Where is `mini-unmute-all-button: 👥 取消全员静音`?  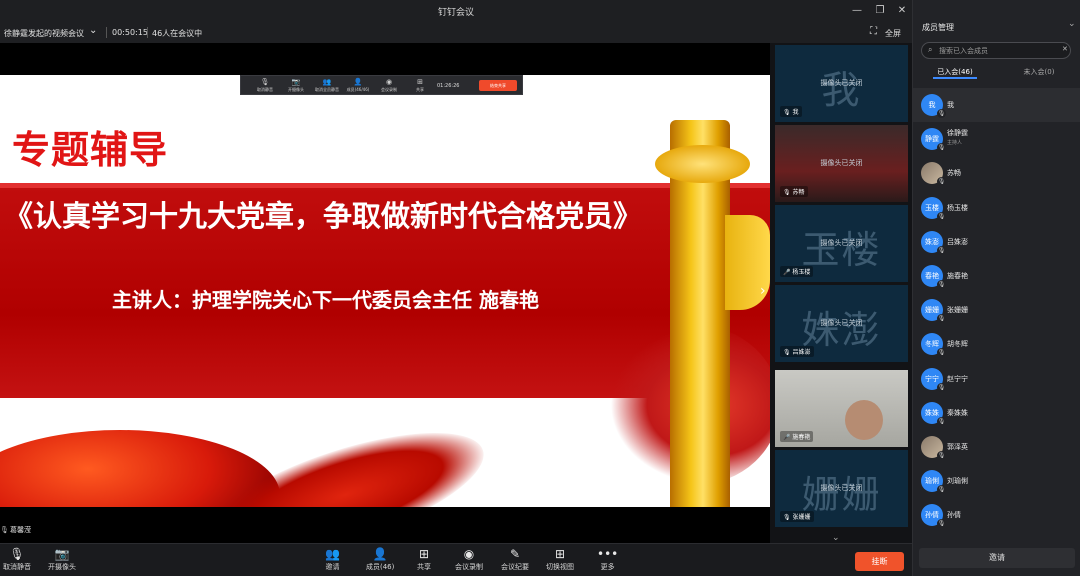 mini-unmute-all-button: 👥 取消全员静音 is located at coordinates (327, 85).